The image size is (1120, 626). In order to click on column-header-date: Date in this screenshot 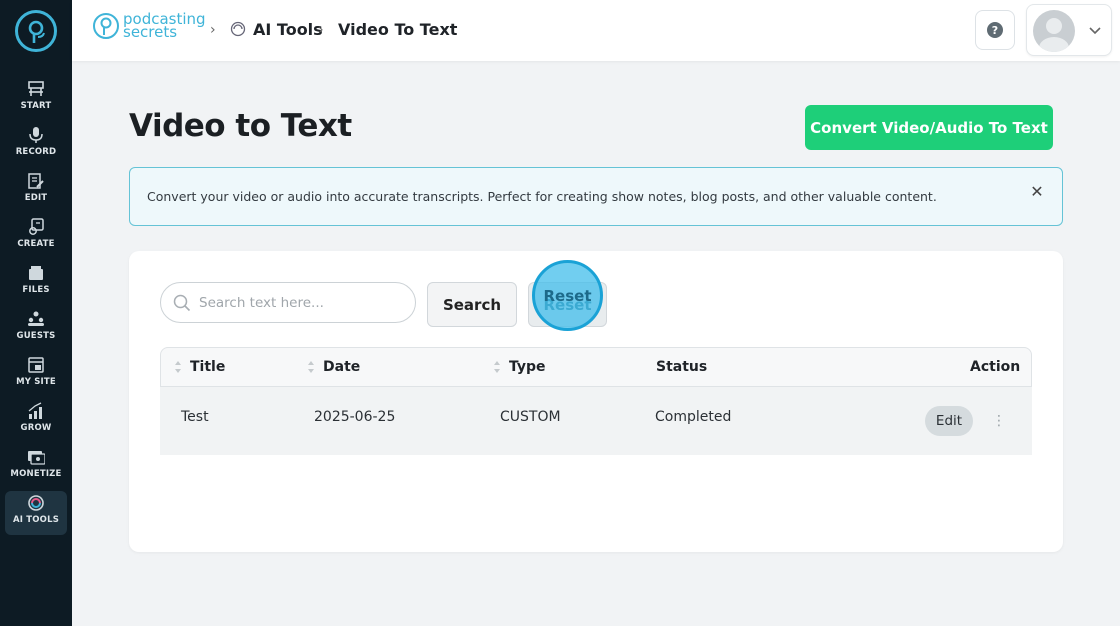, I will do `click(333, 367)`.